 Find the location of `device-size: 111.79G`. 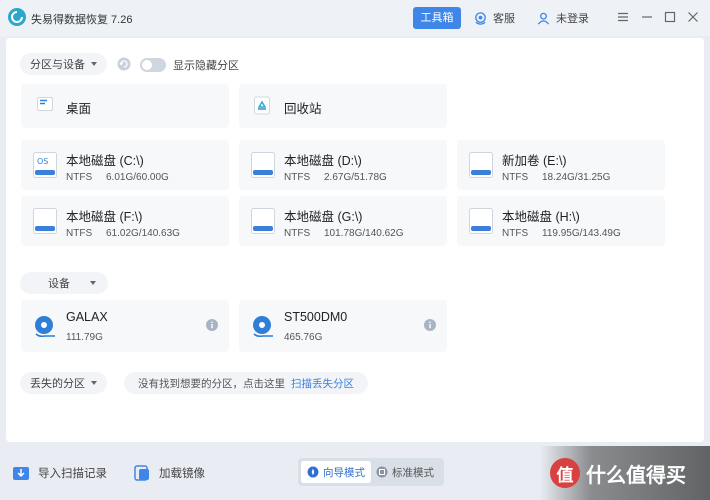

device-size: 111.79G is located at coordinates (84, 337).